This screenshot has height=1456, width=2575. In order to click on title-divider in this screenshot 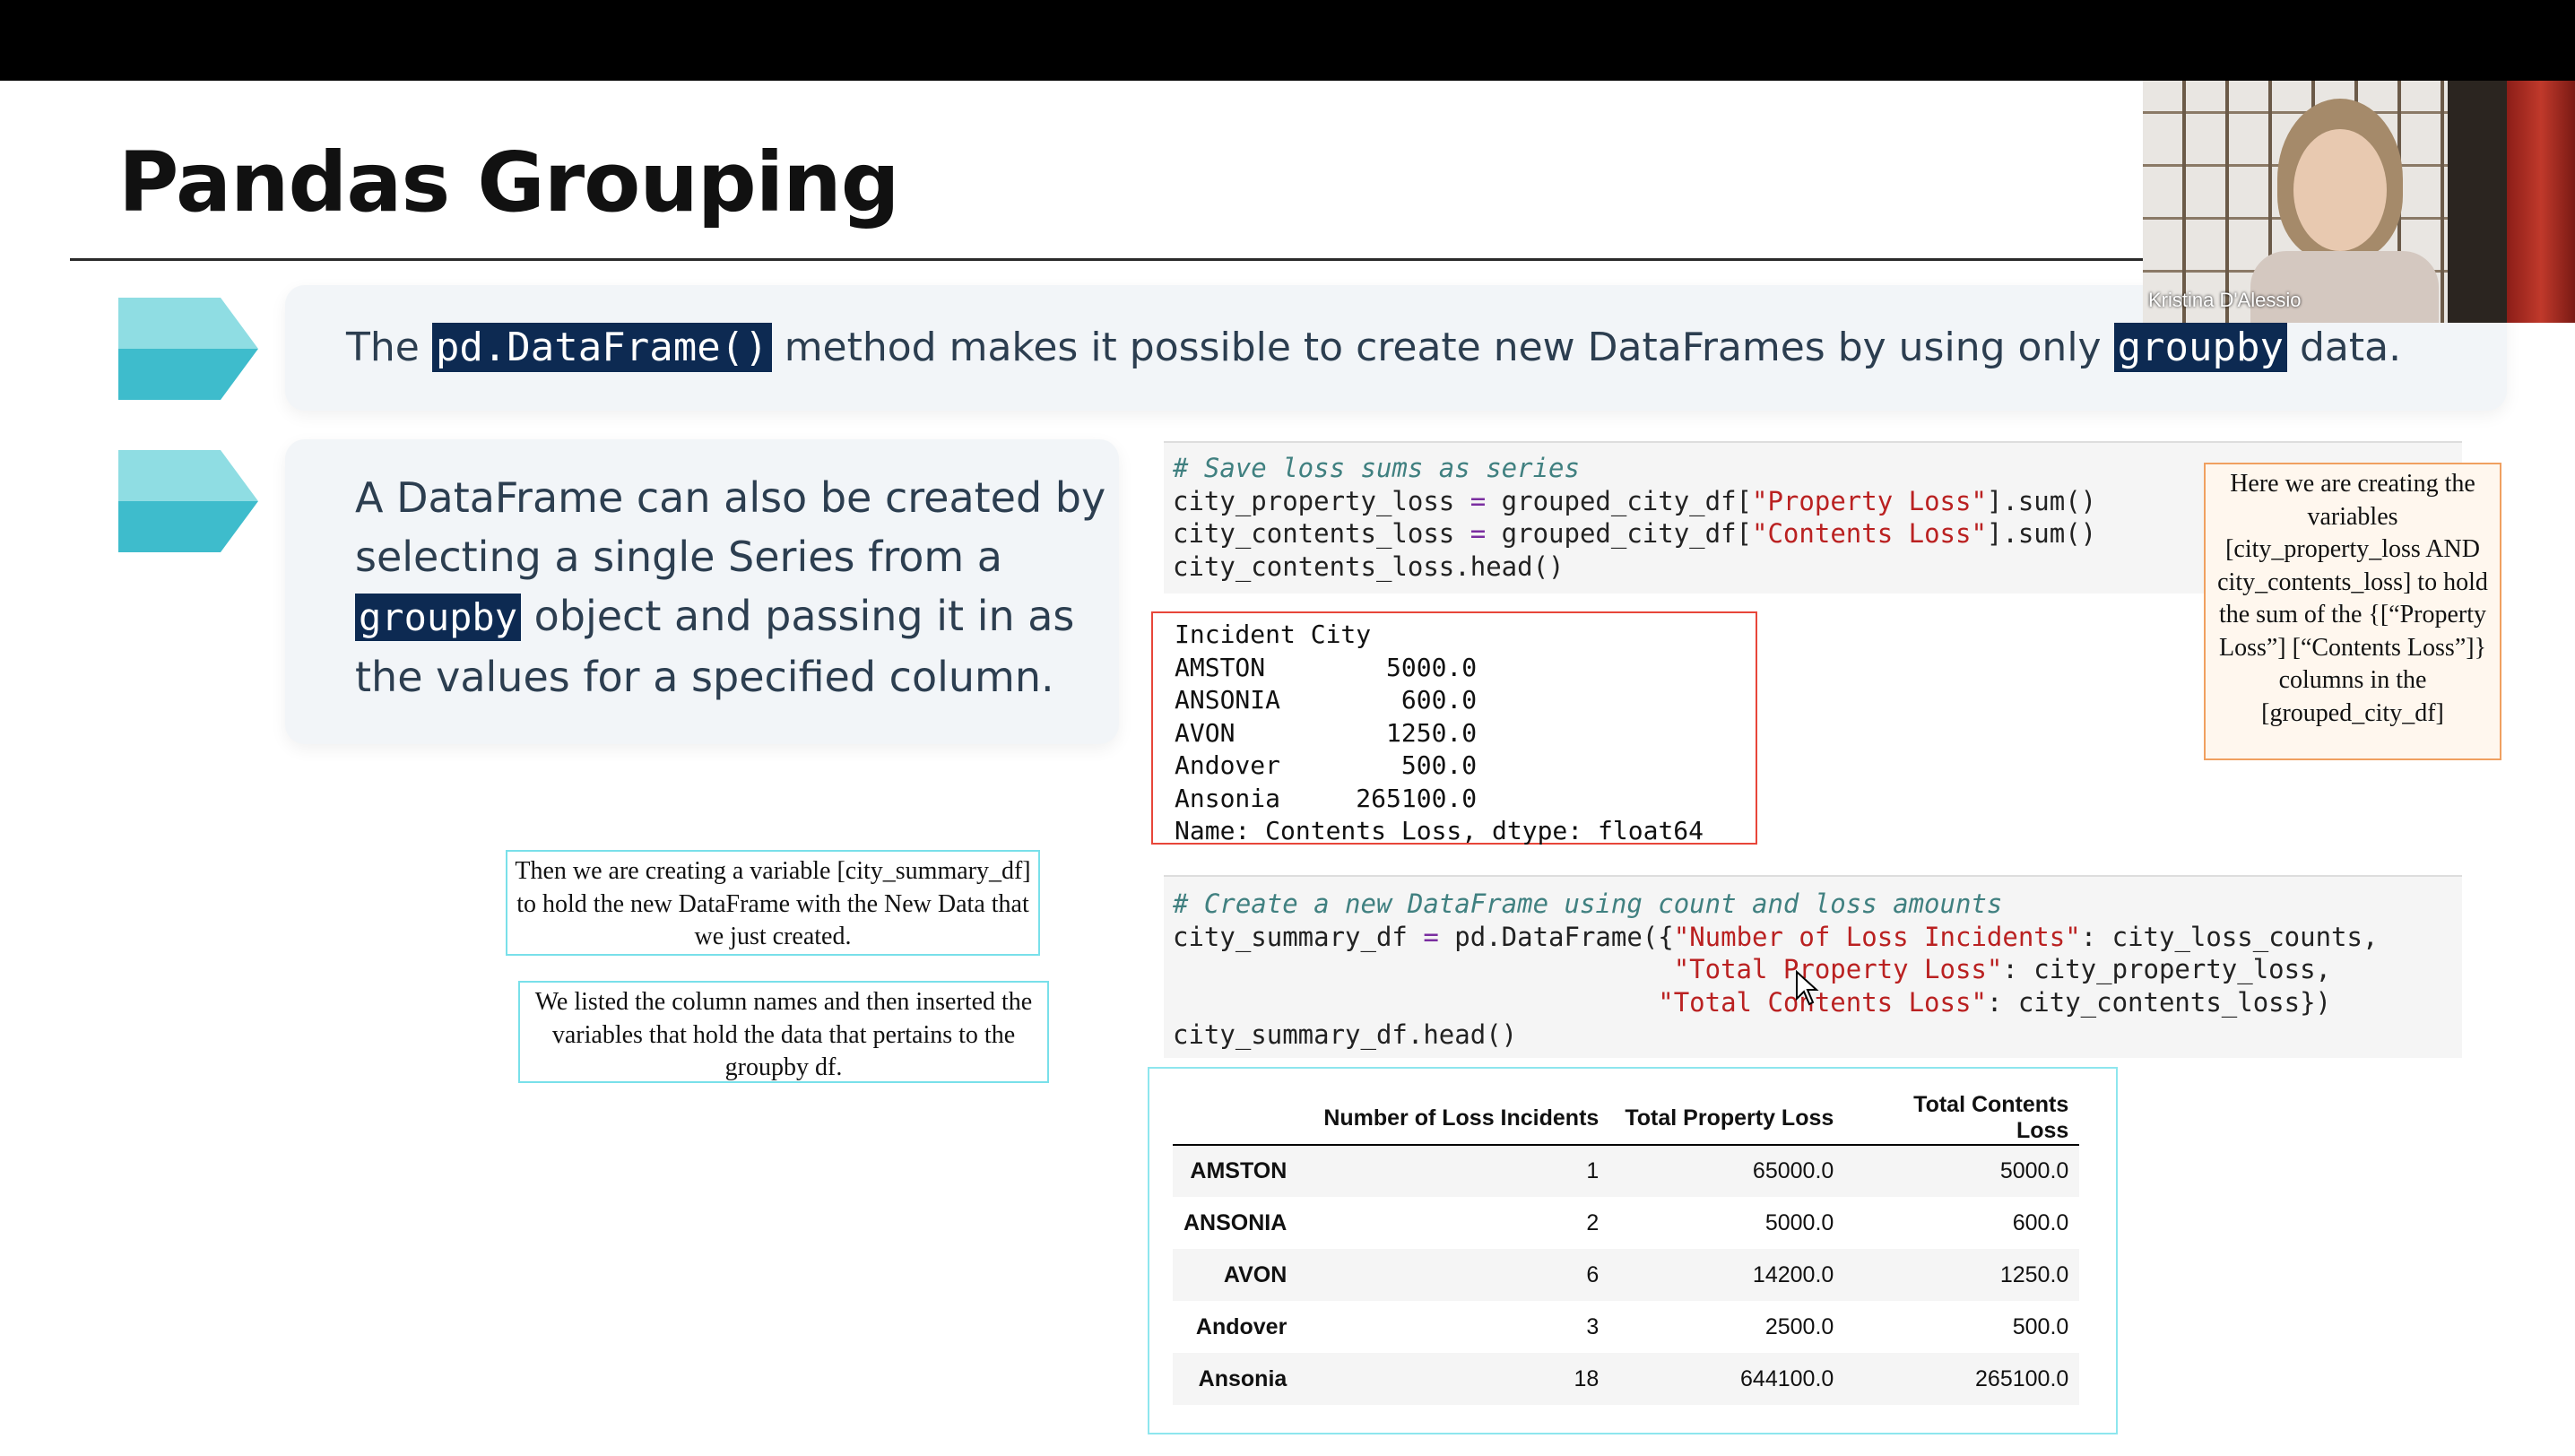, I will do `click(1110, 259)`.